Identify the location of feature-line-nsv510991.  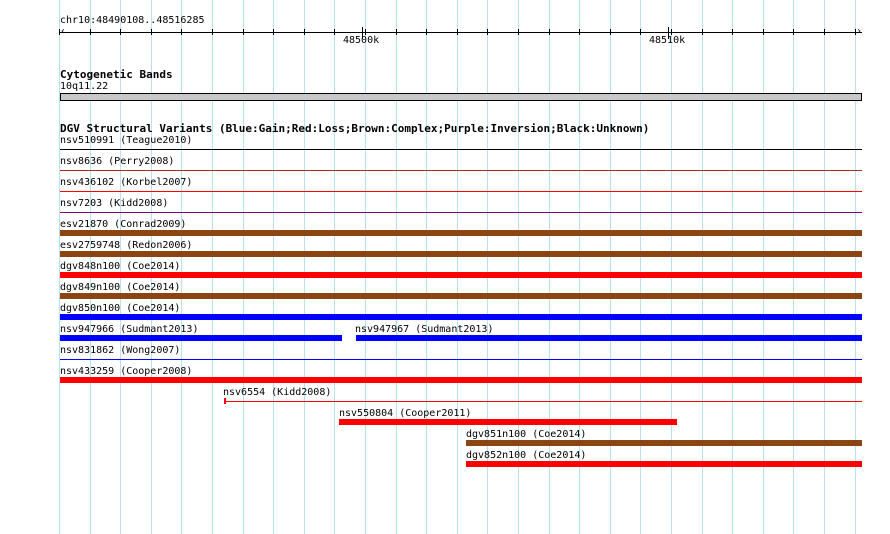
(461, 149).